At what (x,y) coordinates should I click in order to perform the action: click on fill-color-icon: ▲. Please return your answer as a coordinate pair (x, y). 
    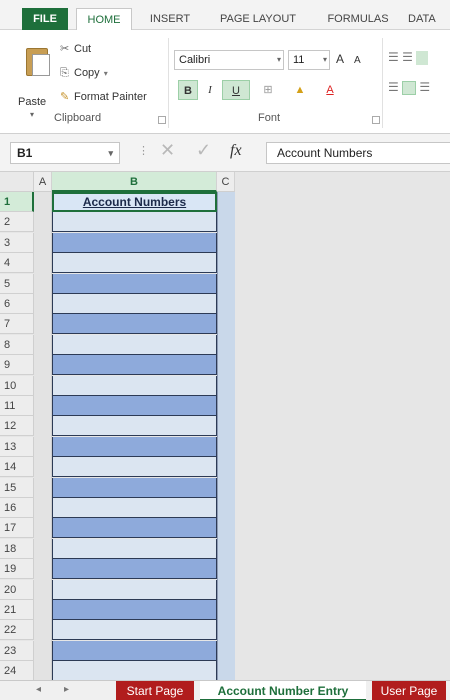
    Looking at the image, I should click on (300, 90).